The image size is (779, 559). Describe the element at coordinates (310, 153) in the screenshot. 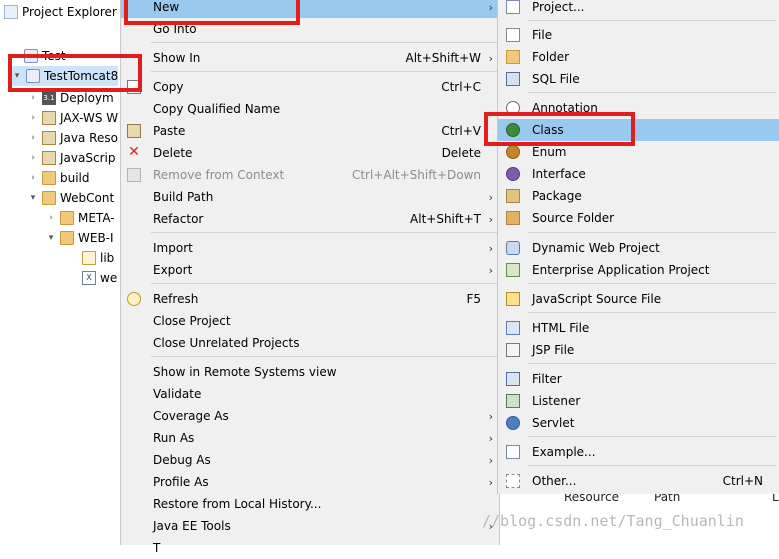

I see `menu-item-delete: ✕ Delete Delete` at that location.